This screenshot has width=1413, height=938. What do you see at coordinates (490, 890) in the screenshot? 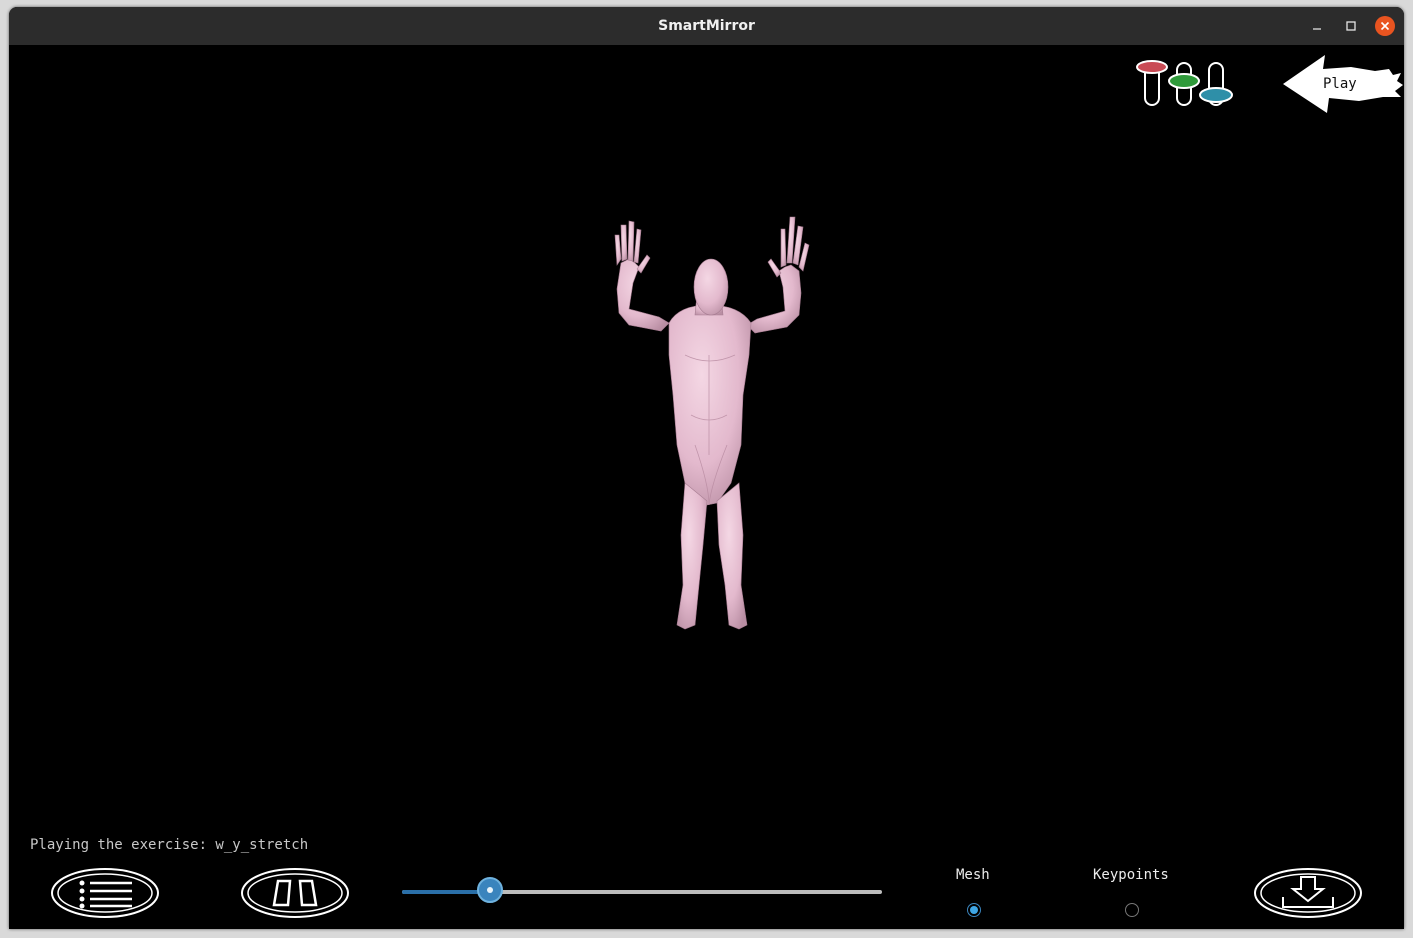
I see `slider-handle` at bounding box center [490, 890].